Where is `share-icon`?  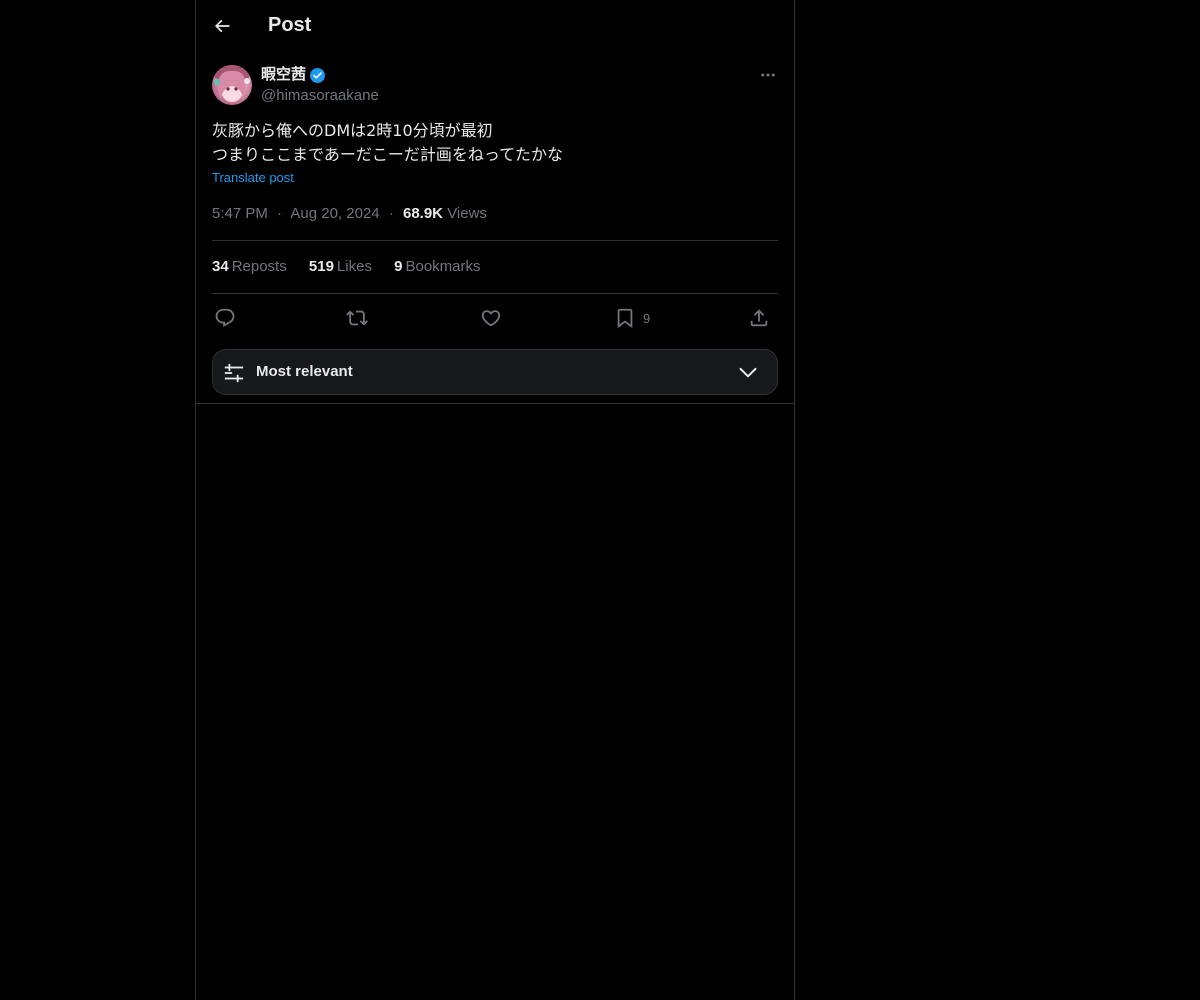 share-icon is located at coordinates (759, 318).